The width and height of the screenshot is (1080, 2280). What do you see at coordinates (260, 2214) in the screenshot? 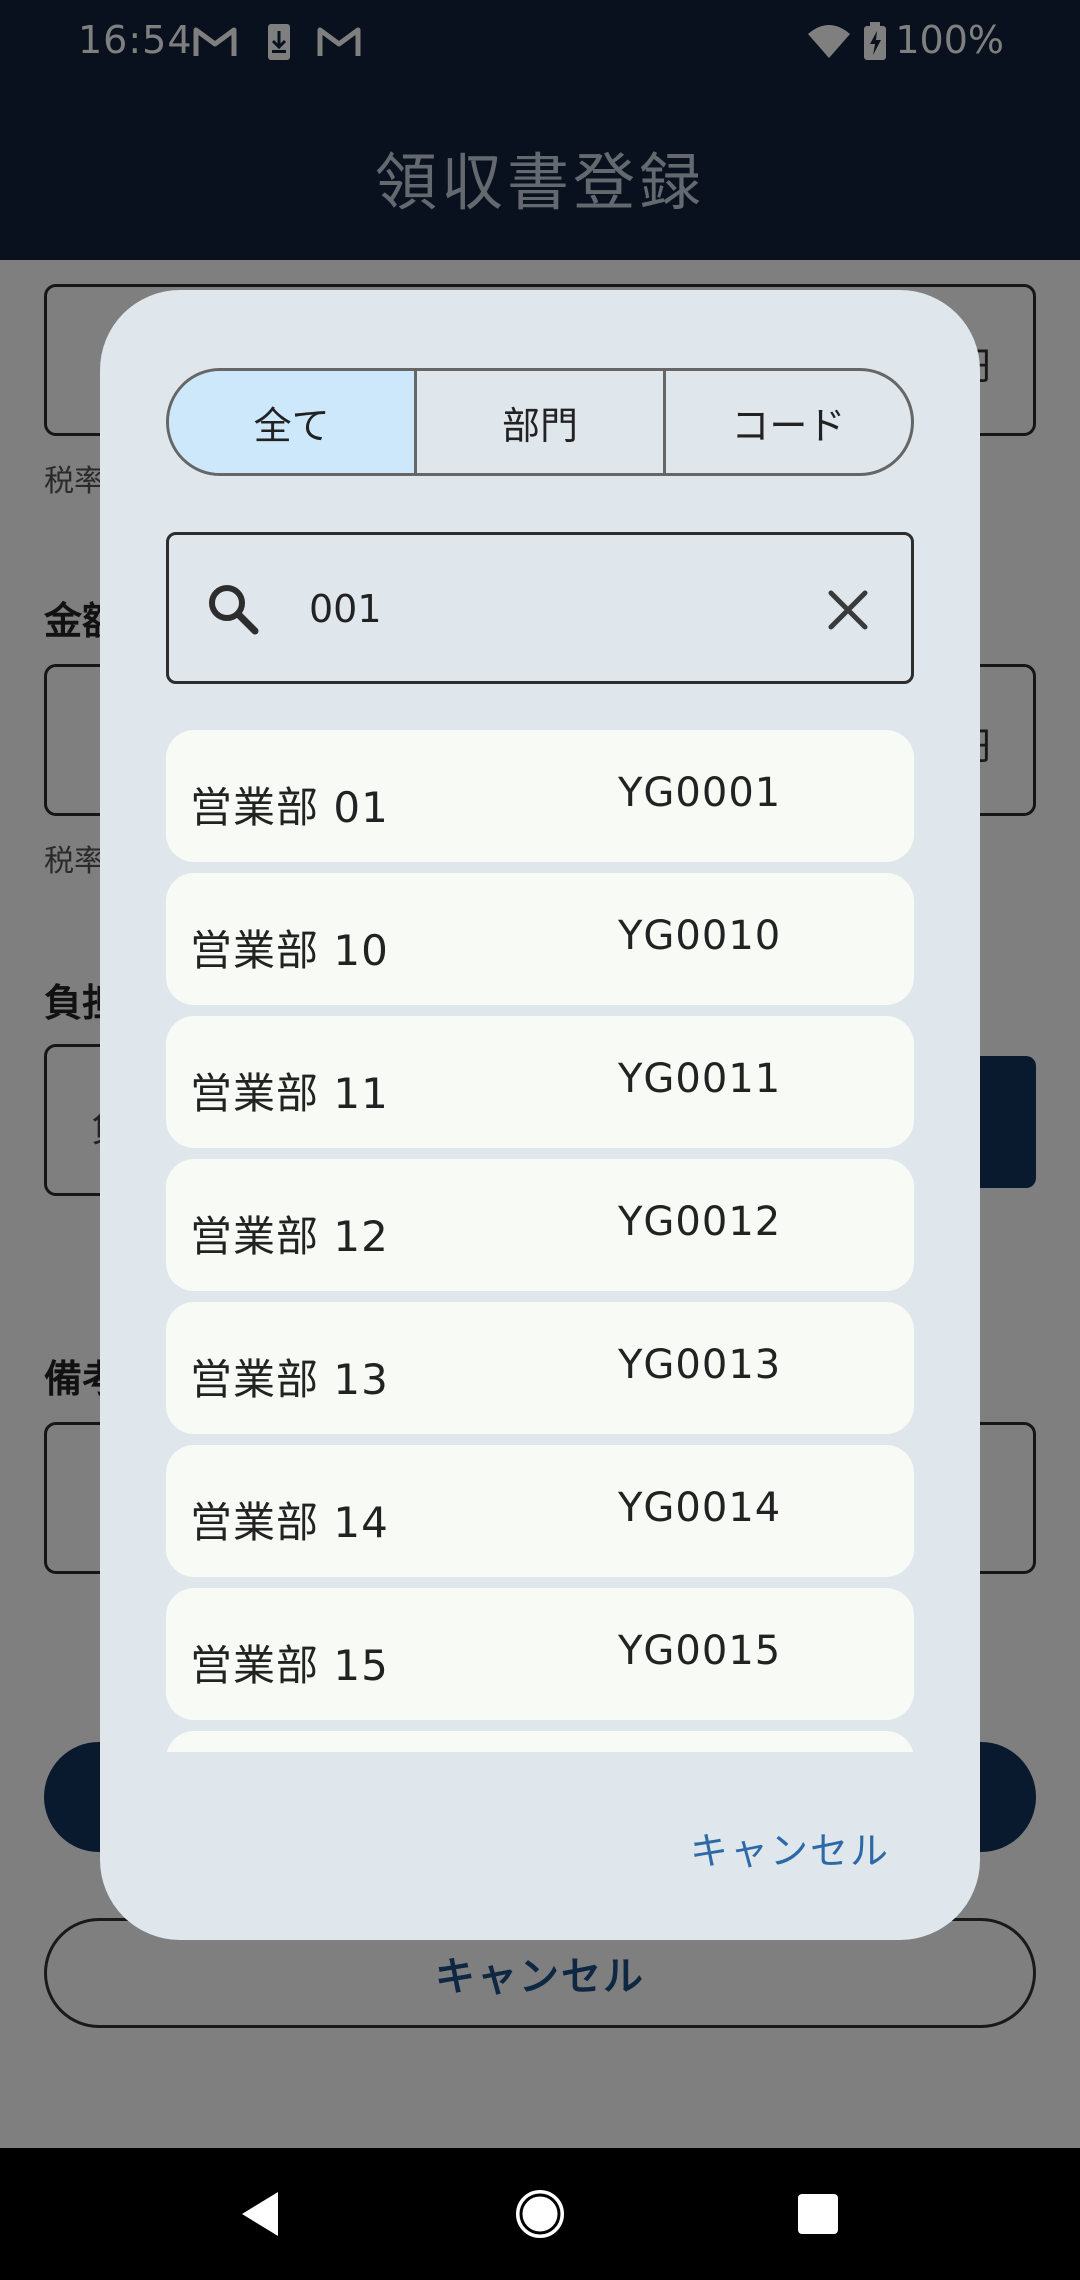
I see `back-icon` at bounding box center [260, 2214].